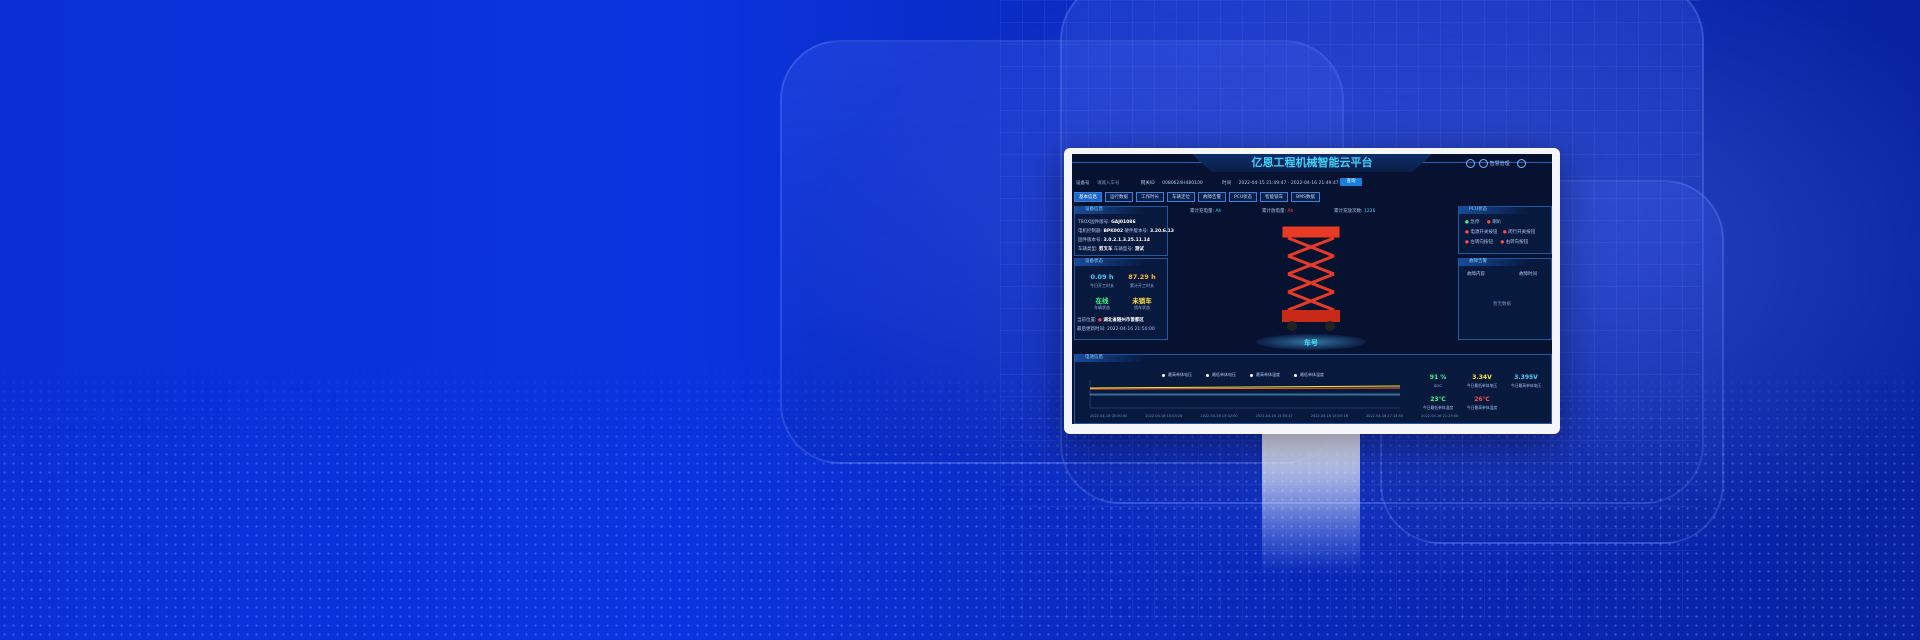 Image resolution: width=1920 pixels, height=640 pixels. I want to click on lock-status: 未锁车, so click(1142, 301).